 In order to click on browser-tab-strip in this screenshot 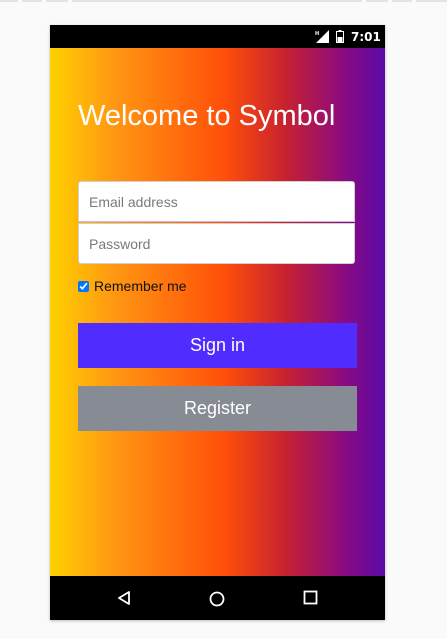, I will do `click(223, 1)`.